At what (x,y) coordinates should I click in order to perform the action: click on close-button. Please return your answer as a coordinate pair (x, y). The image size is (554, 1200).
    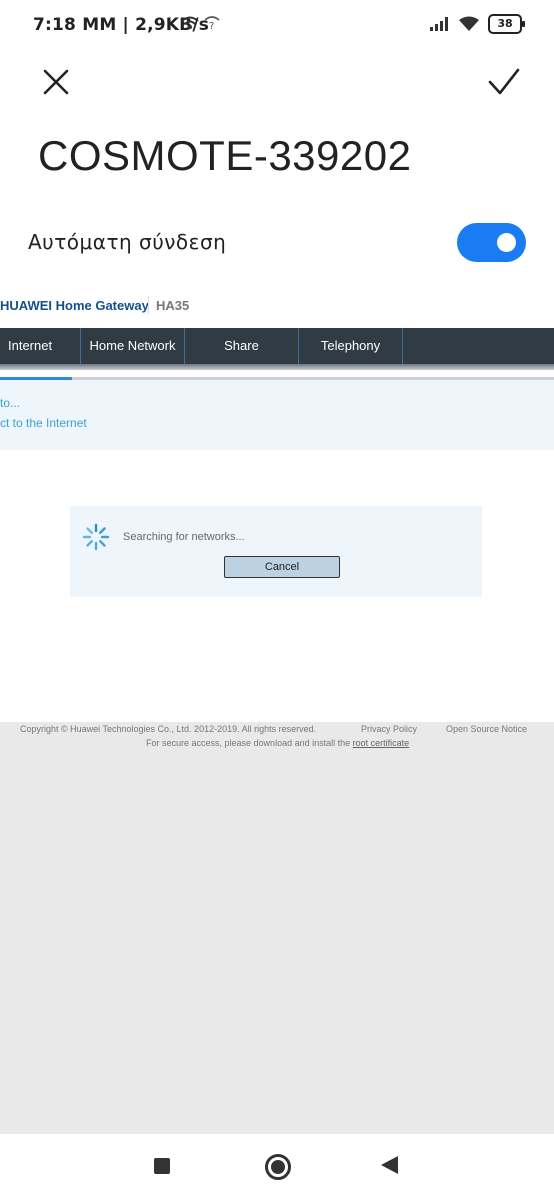
    Looking at the image, I should click on (56, 82).